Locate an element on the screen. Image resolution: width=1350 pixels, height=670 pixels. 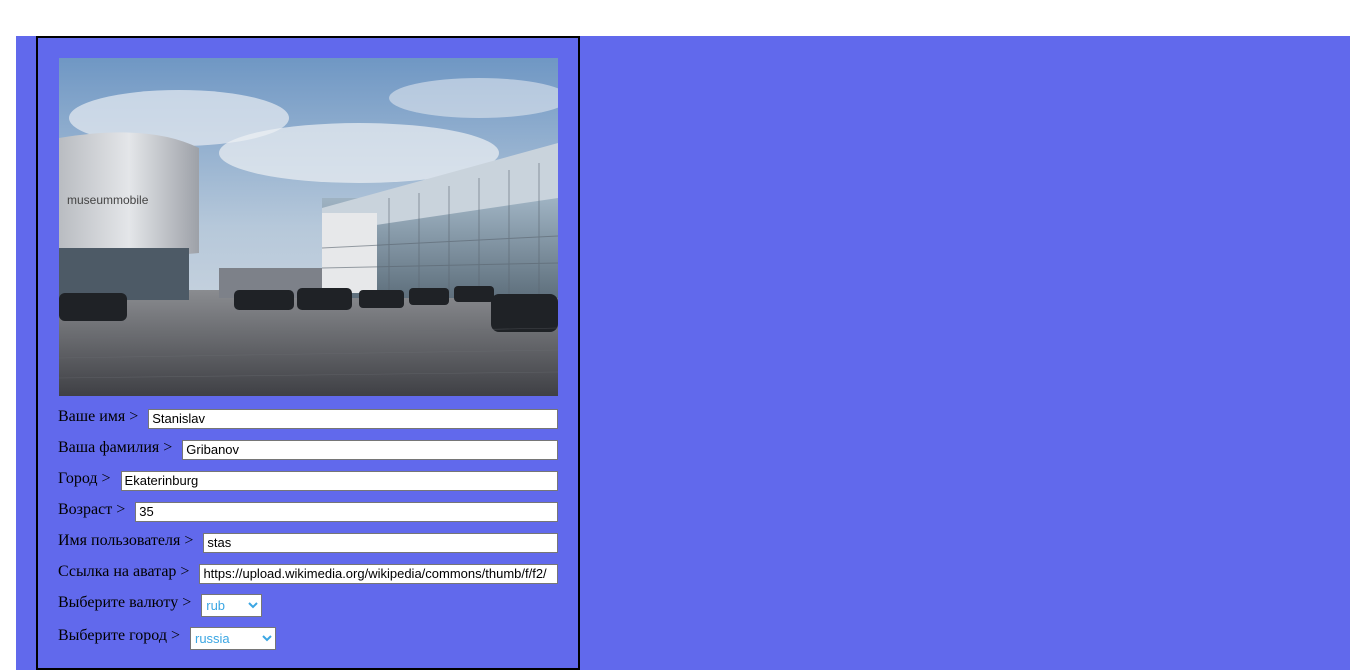
surname-input is located at coordinates (370, 449).